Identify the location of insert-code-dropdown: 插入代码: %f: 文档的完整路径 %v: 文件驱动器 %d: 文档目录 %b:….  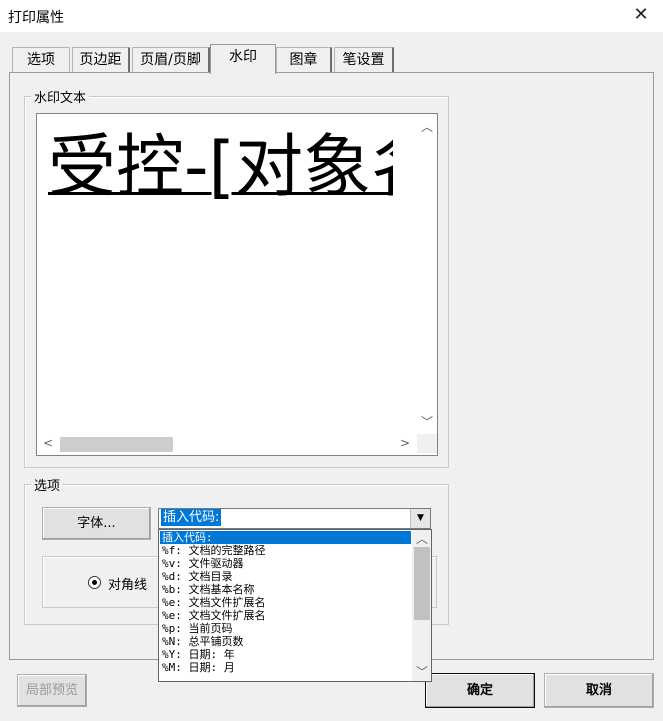
(295, 605).